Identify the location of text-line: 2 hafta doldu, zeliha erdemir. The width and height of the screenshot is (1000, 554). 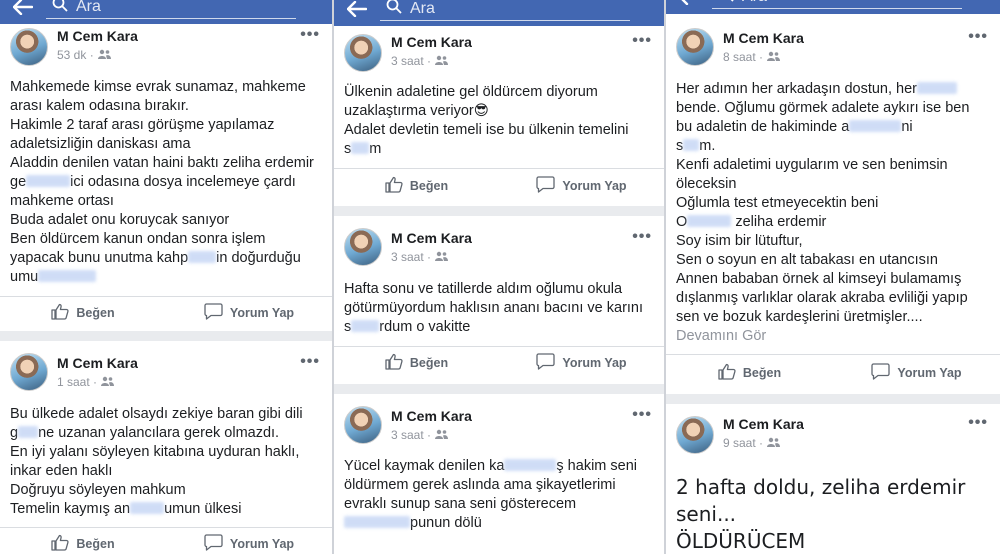
(821, 487).